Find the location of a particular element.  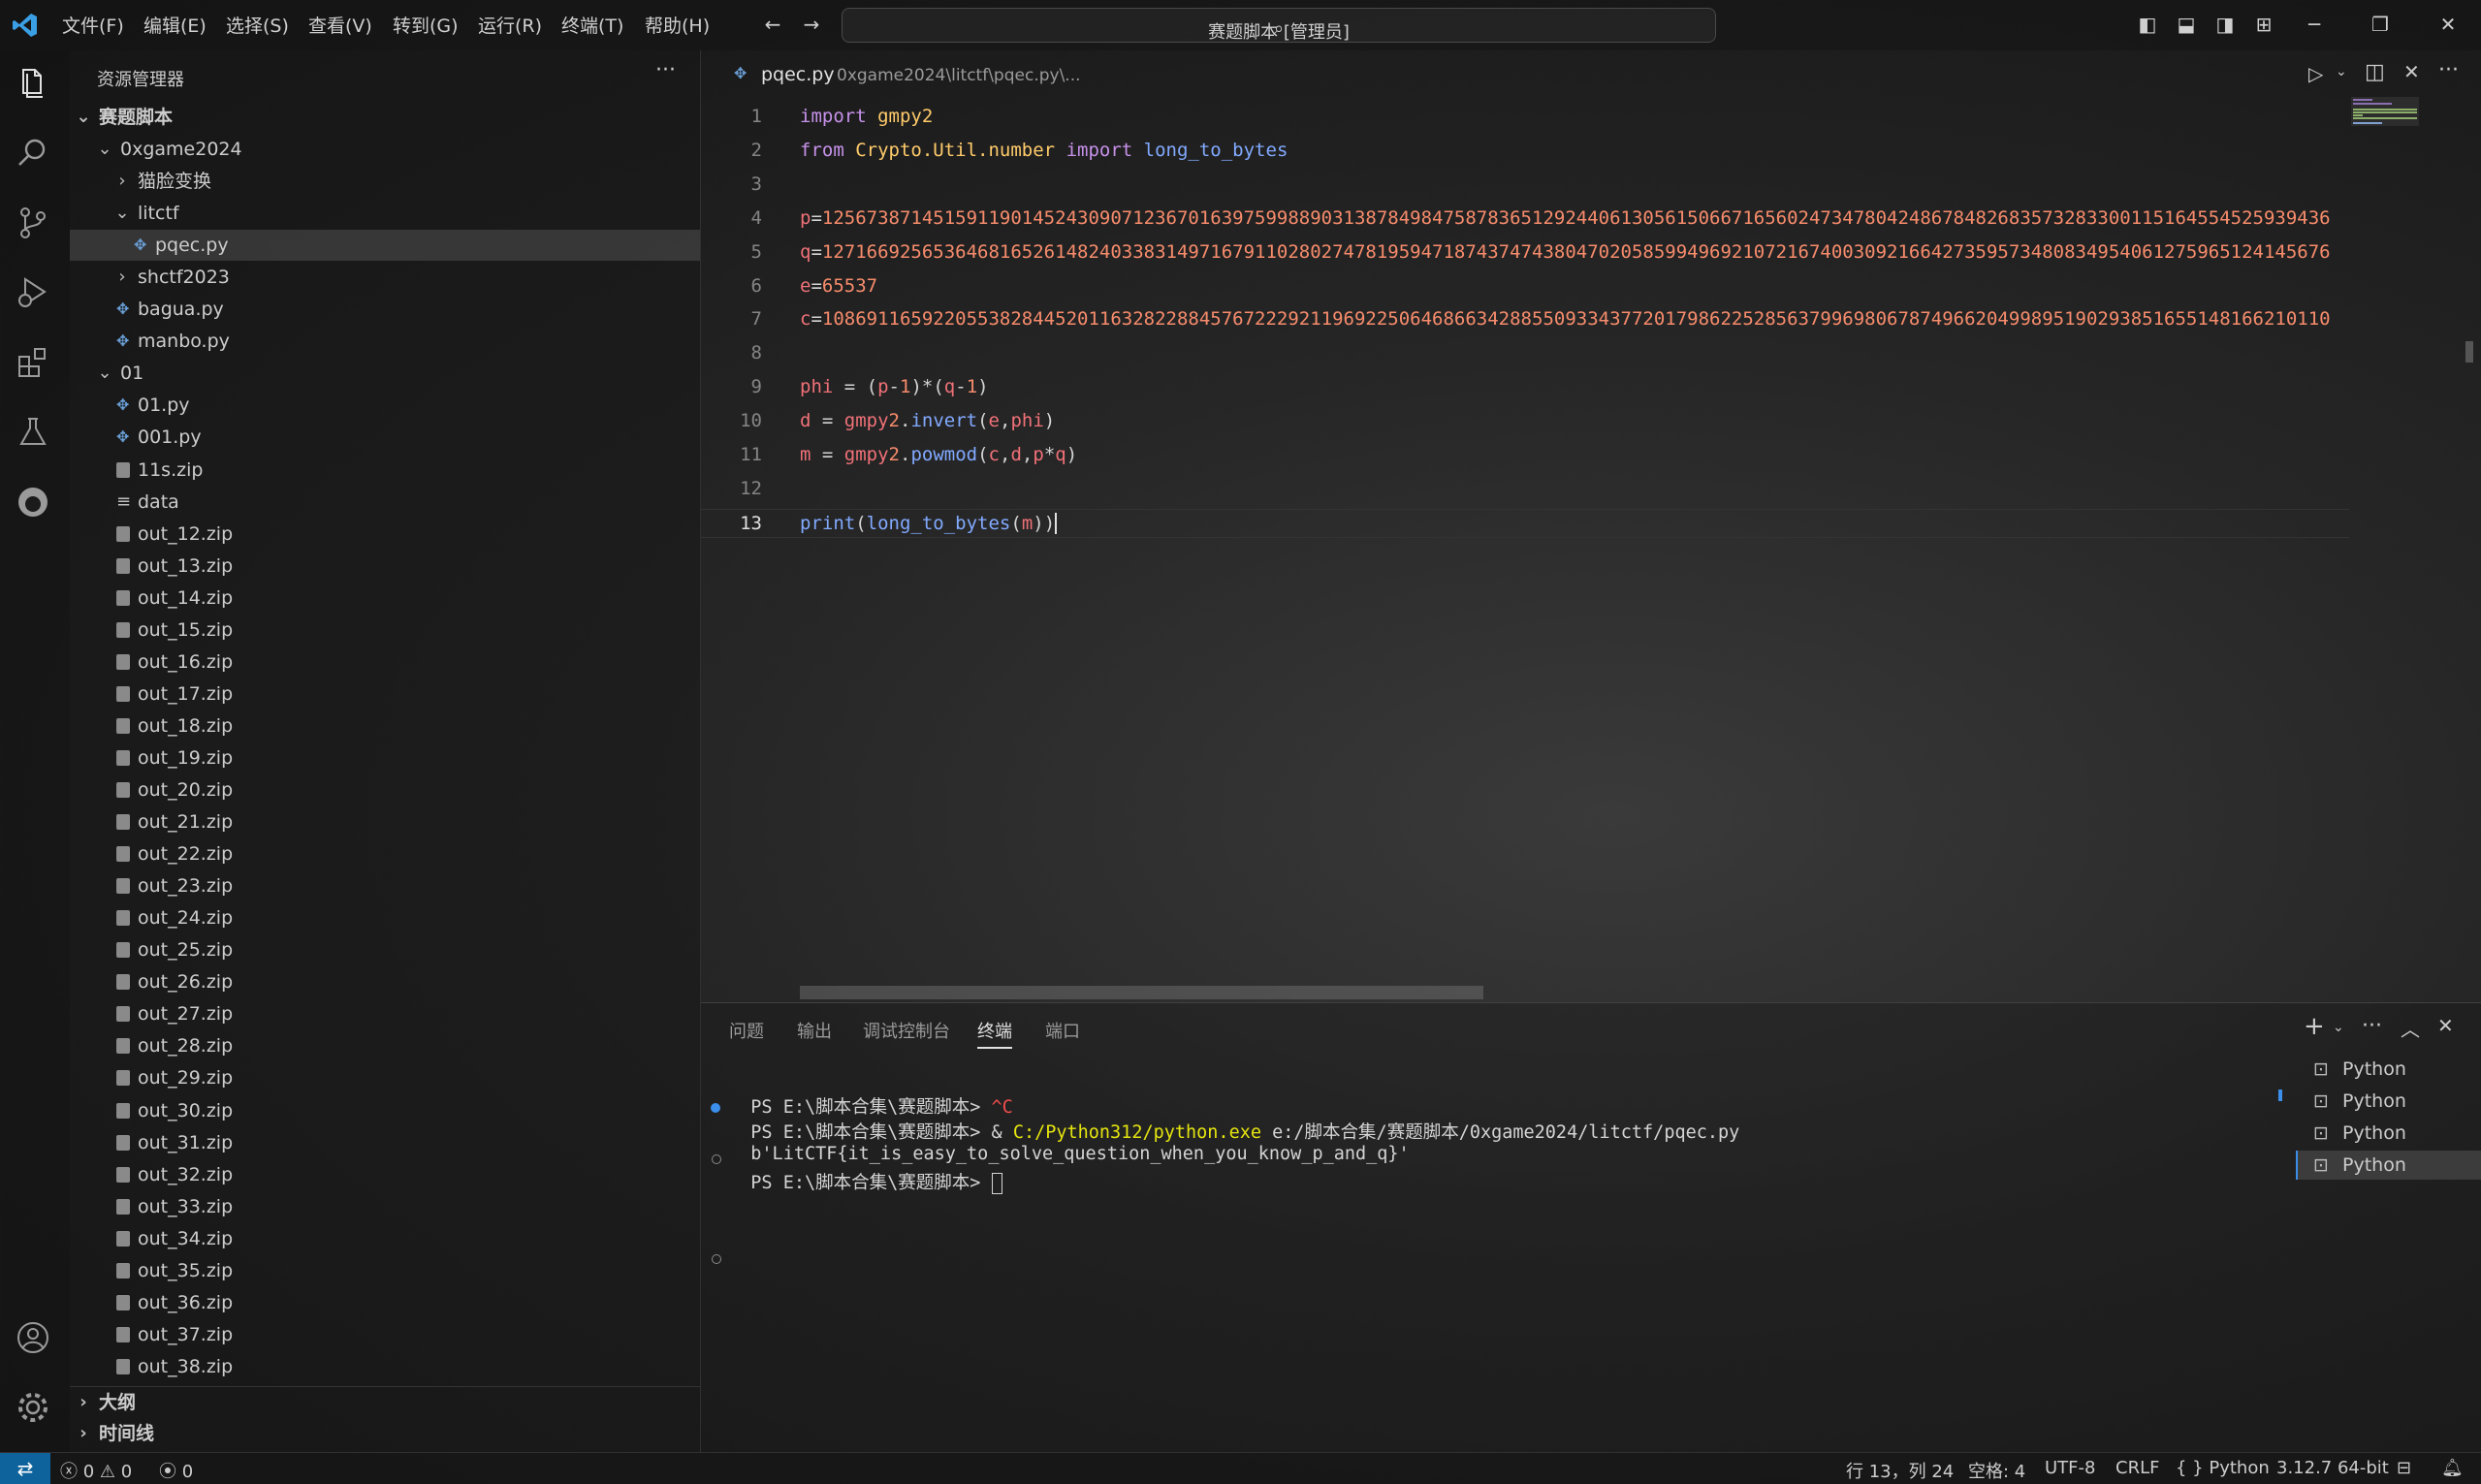

toggle-secondary-sidebar-icon: ◨ is located at coordinates (2225, 24).